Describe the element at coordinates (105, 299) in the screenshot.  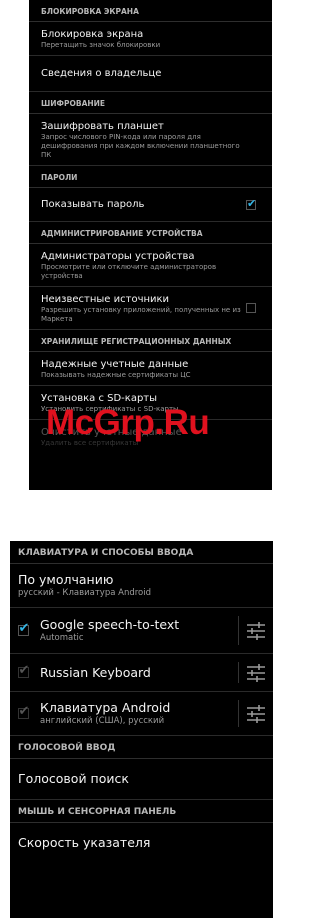
I see `setting-title: Неизвестные источники` at that location.